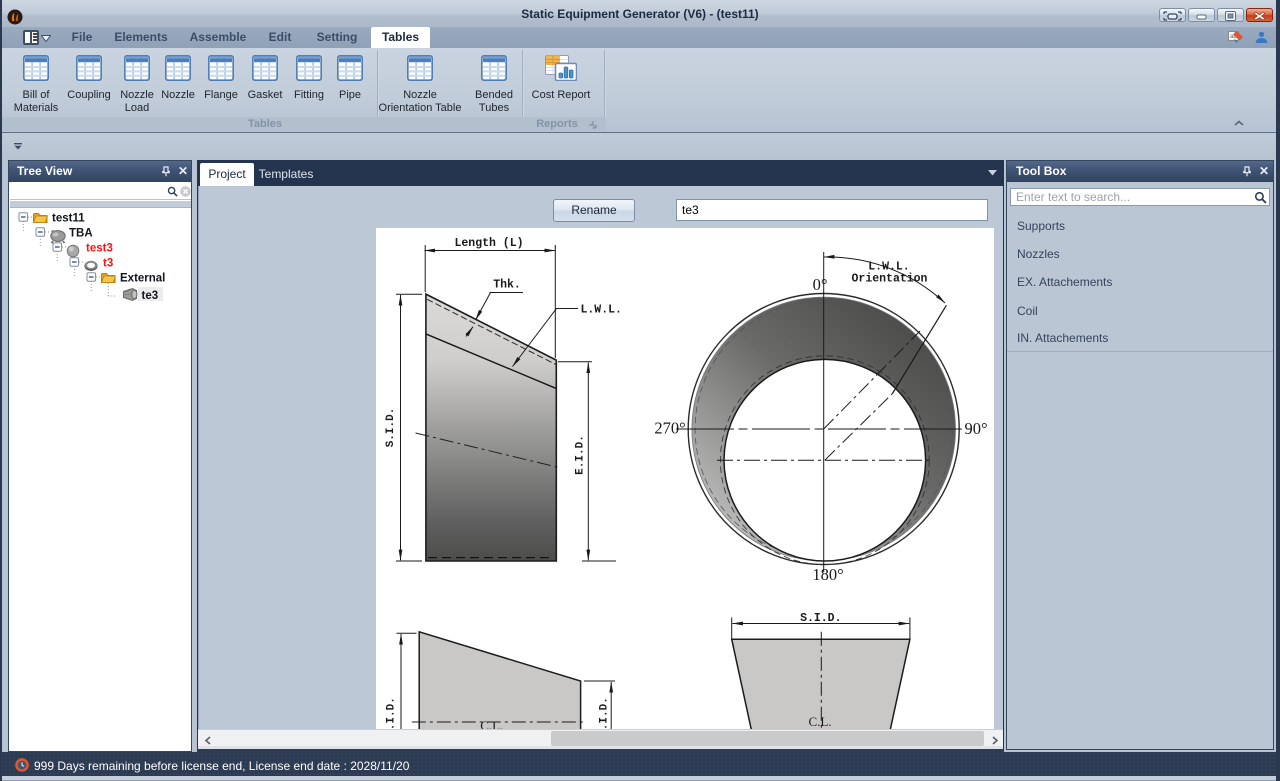 The image size is (1280, 781). I want to click on svg-text: 90°, so click(975, 428).